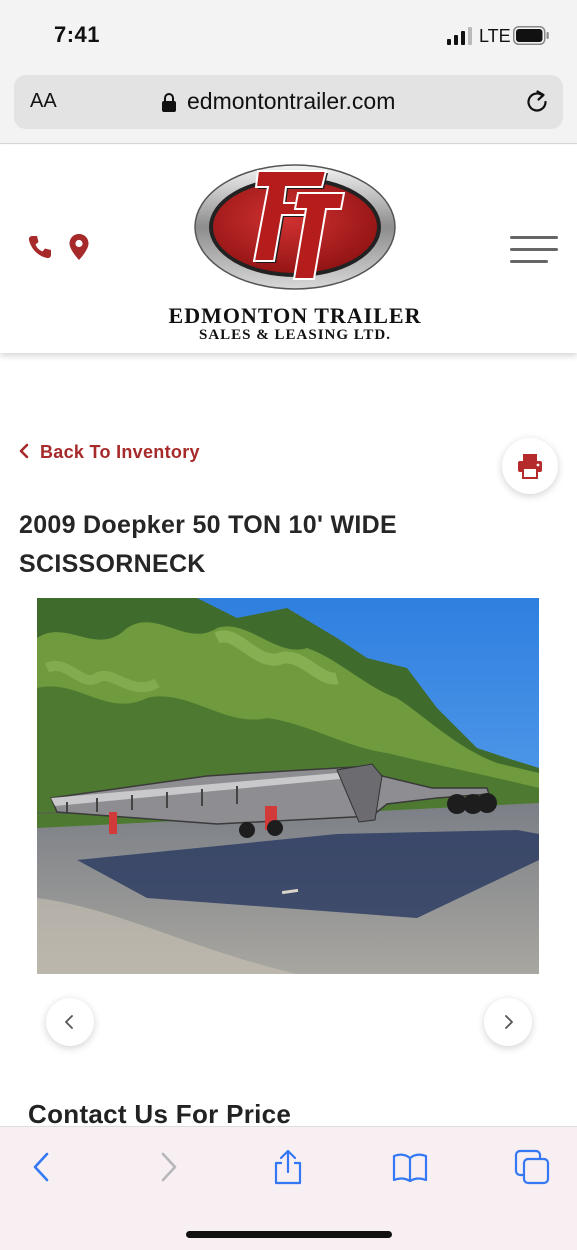  Describe the element at coordinates (295, 315) in the screenshot. I see `logo-title: EDMONTON TRAILER` at that location.